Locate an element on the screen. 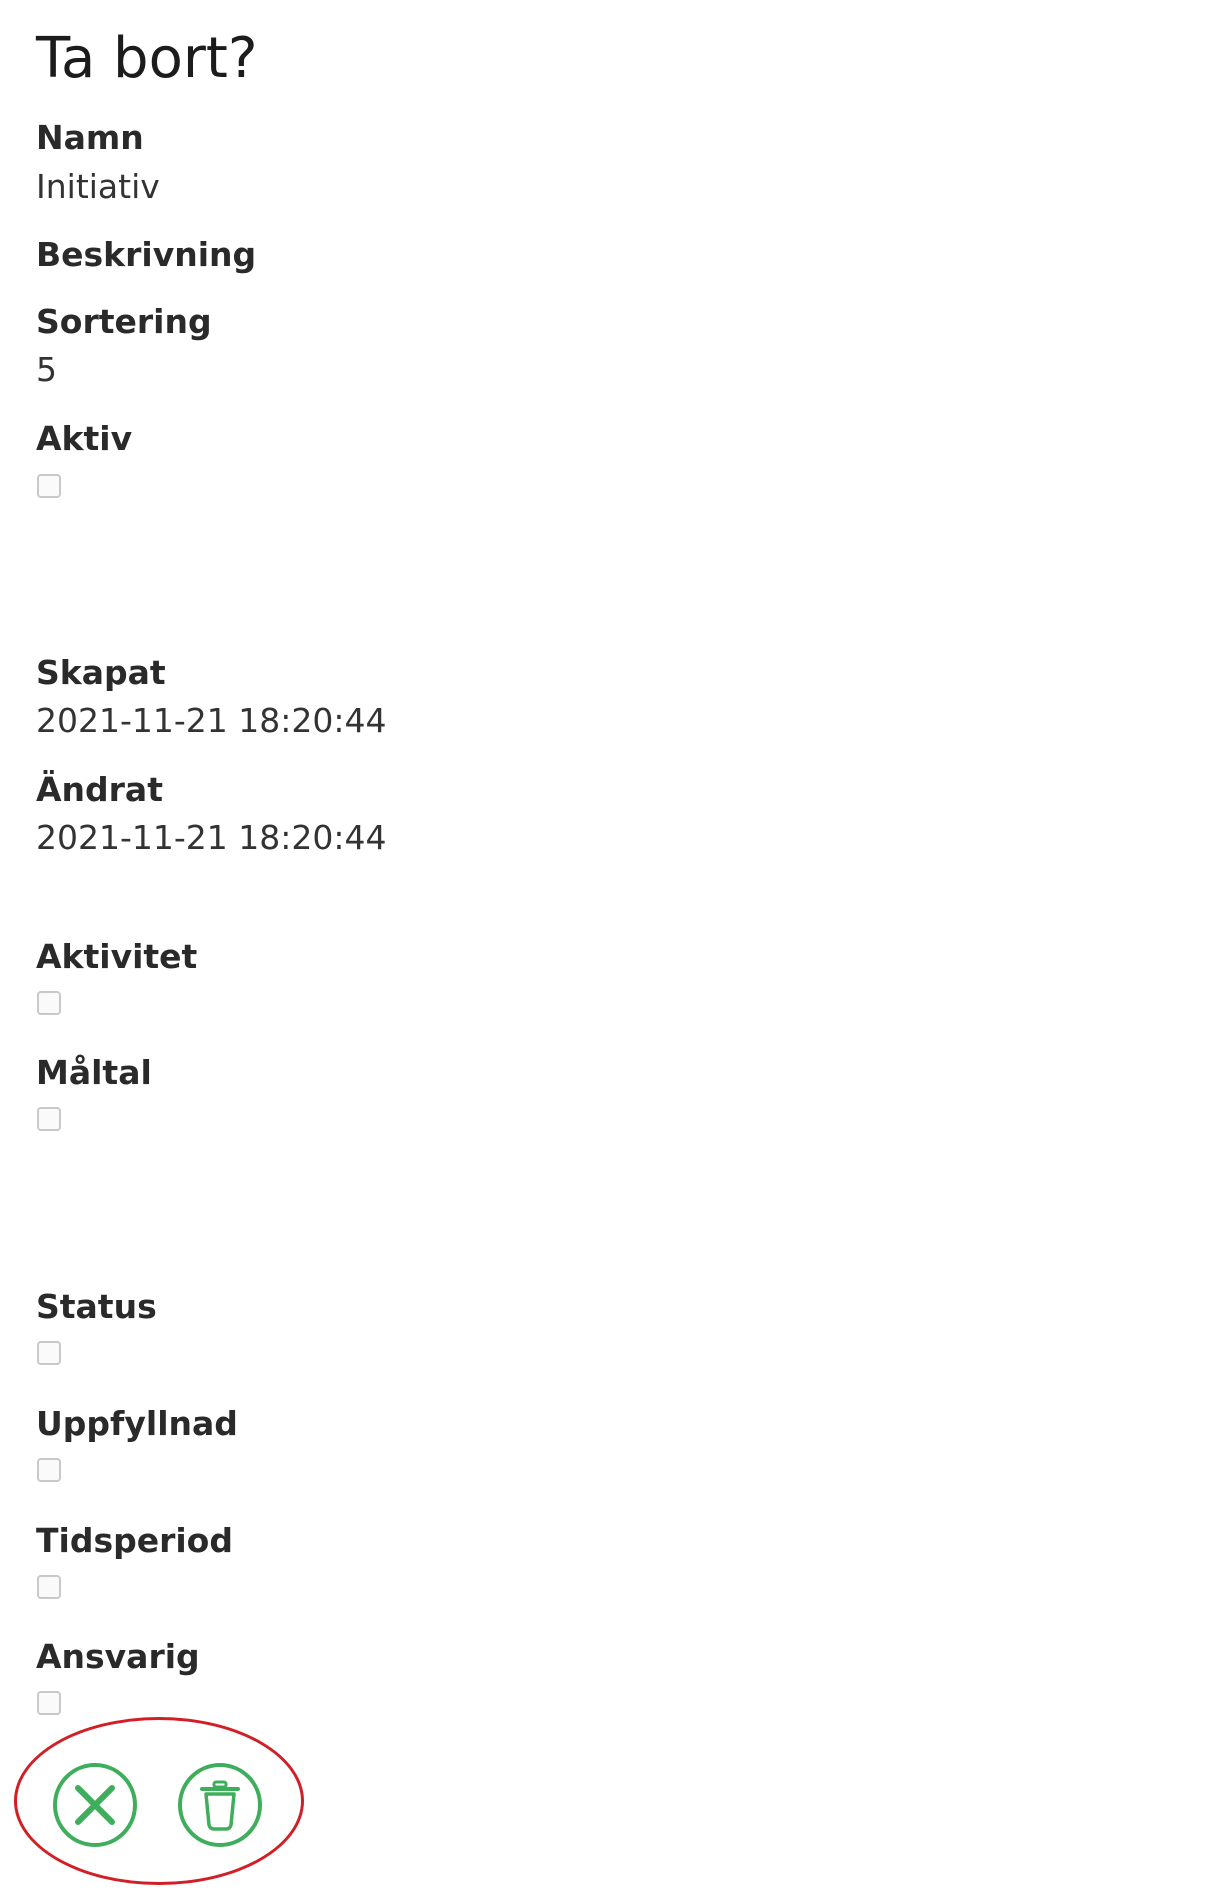  andrat-value: 2021-11-21 18:20:44 is located at coordinates (211, 837).